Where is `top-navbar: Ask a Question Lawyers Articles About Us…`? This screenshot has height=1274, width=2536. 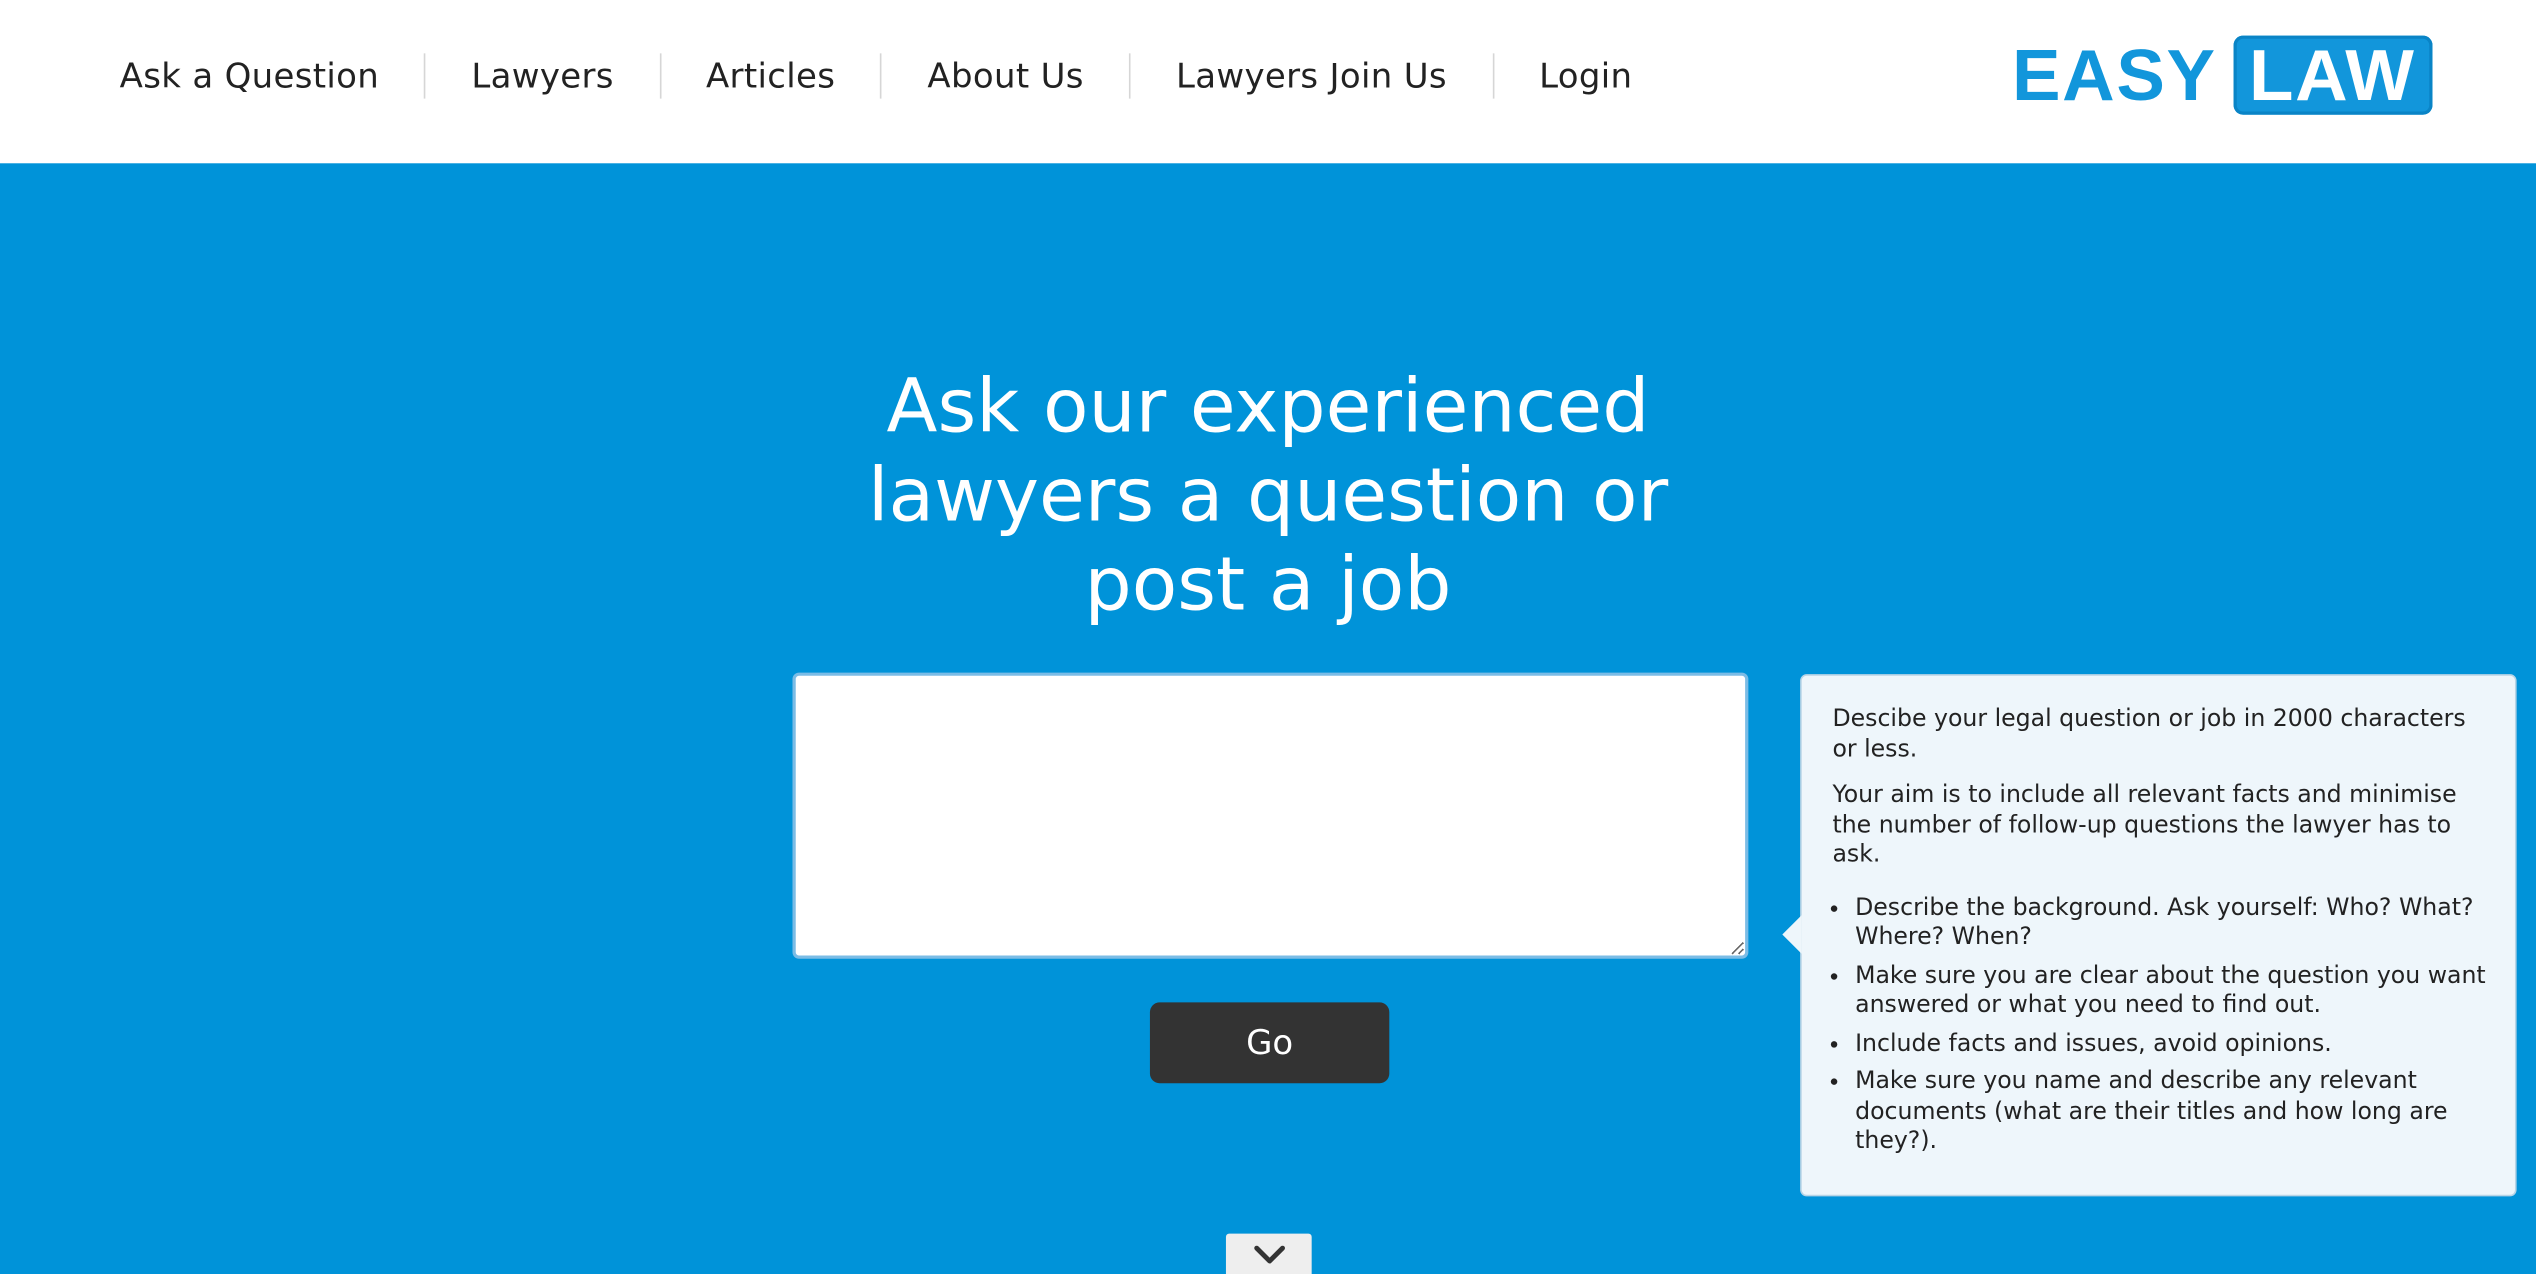
top-navbar: Ask a Question Lawyers Articles About Us… is located at coordinates (1268, 82).